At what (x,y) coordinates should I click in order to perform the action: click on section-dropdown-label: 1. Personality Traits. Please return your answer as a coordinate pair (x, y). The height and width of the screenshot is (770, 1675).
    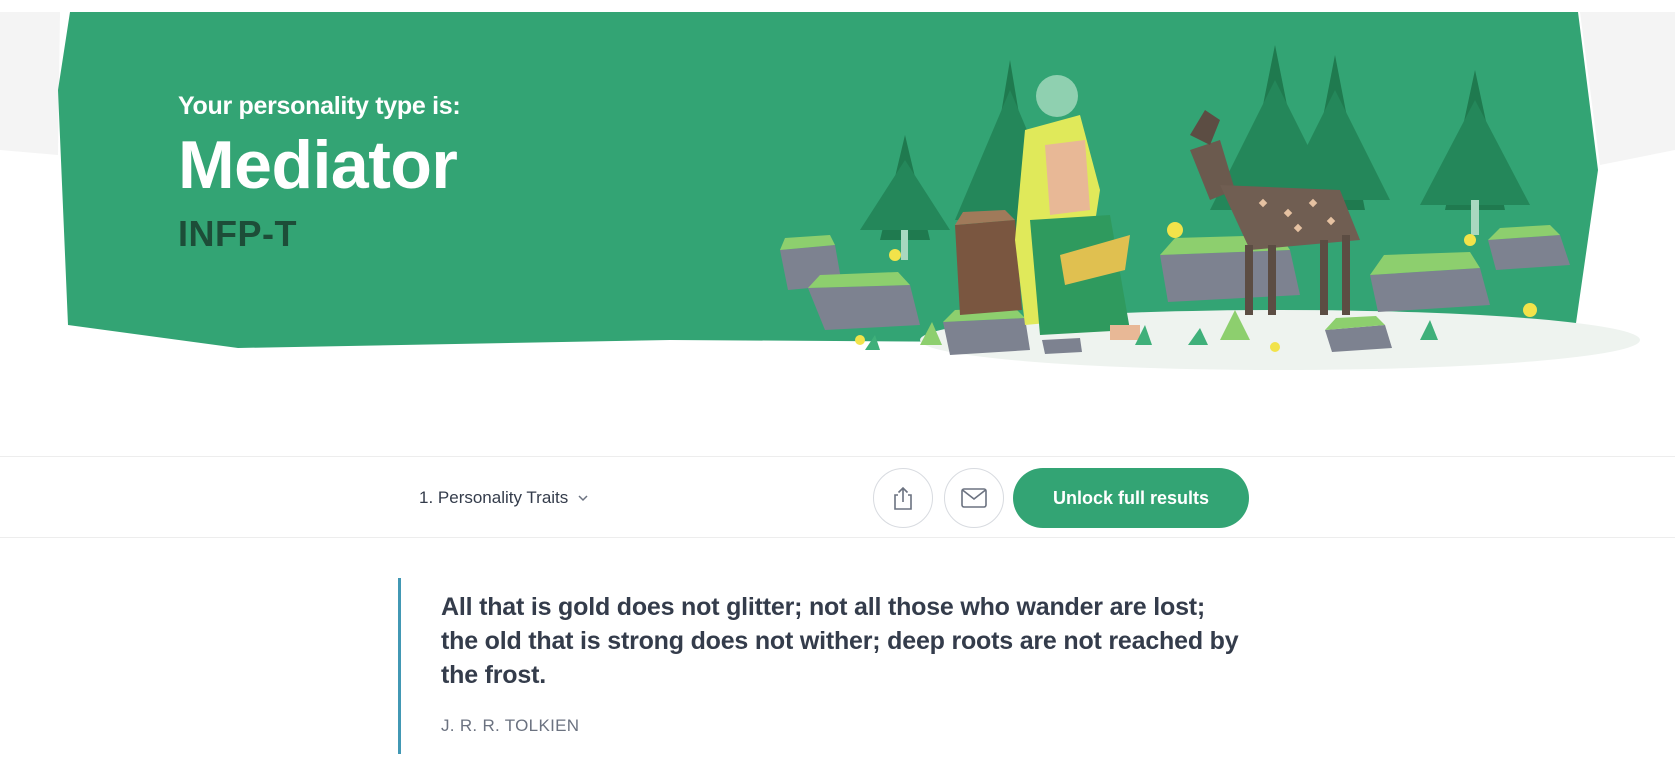
    Looking at the image, I should click on (494, 497).